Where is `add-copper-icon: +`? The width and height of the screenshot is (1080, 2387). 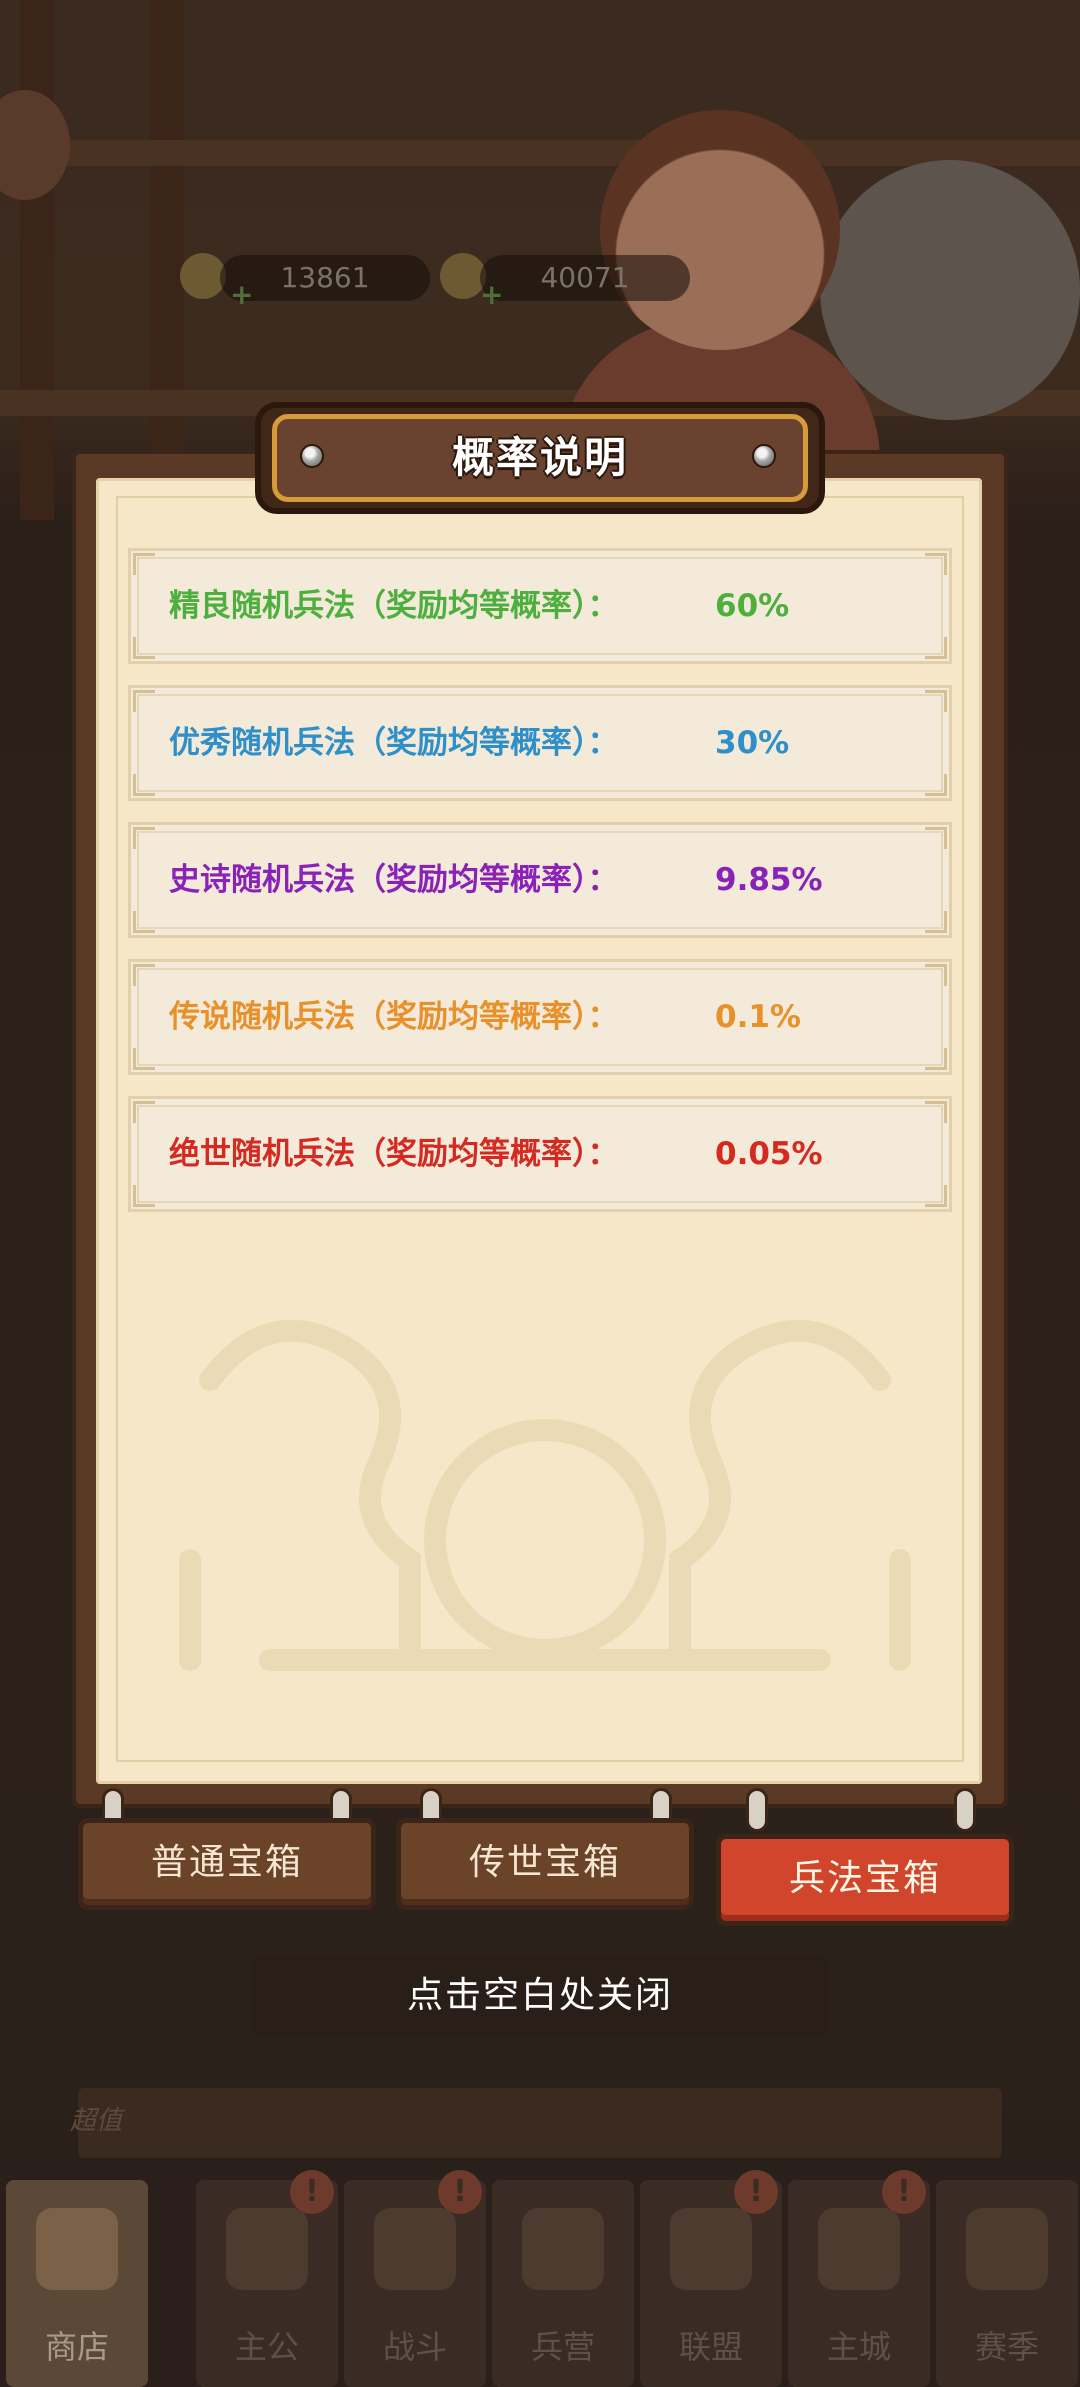 add-copper-icon: + is located at coordinates (241, 295).